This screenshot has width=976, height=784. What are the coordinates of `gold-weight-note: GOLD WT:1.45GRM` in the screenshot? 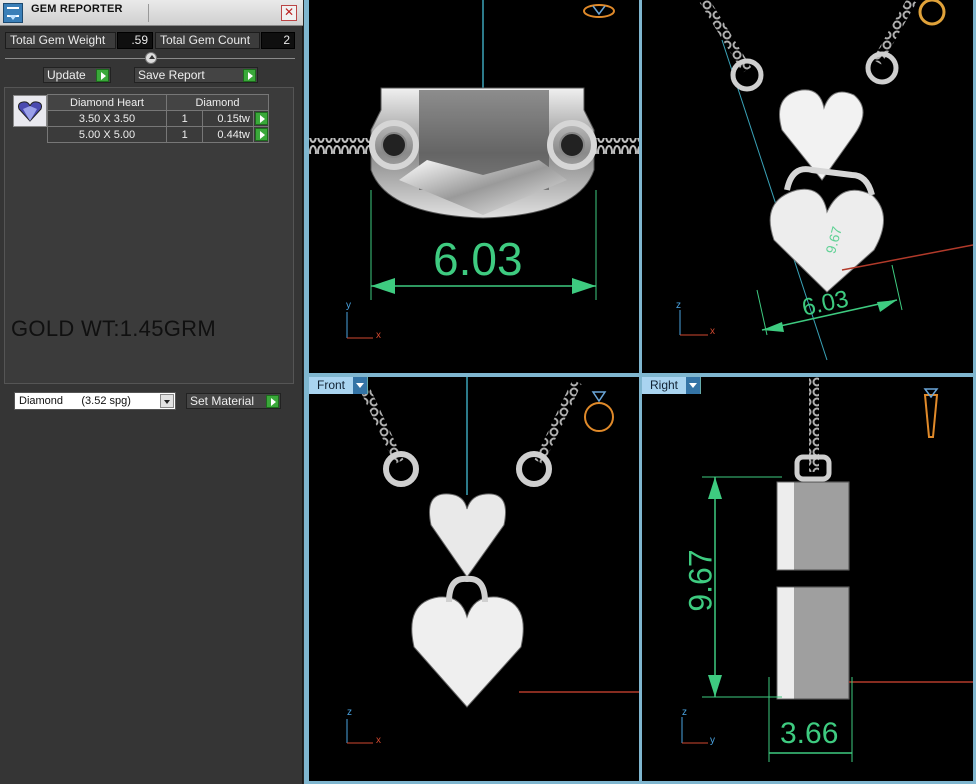 It's located at (113, 328).